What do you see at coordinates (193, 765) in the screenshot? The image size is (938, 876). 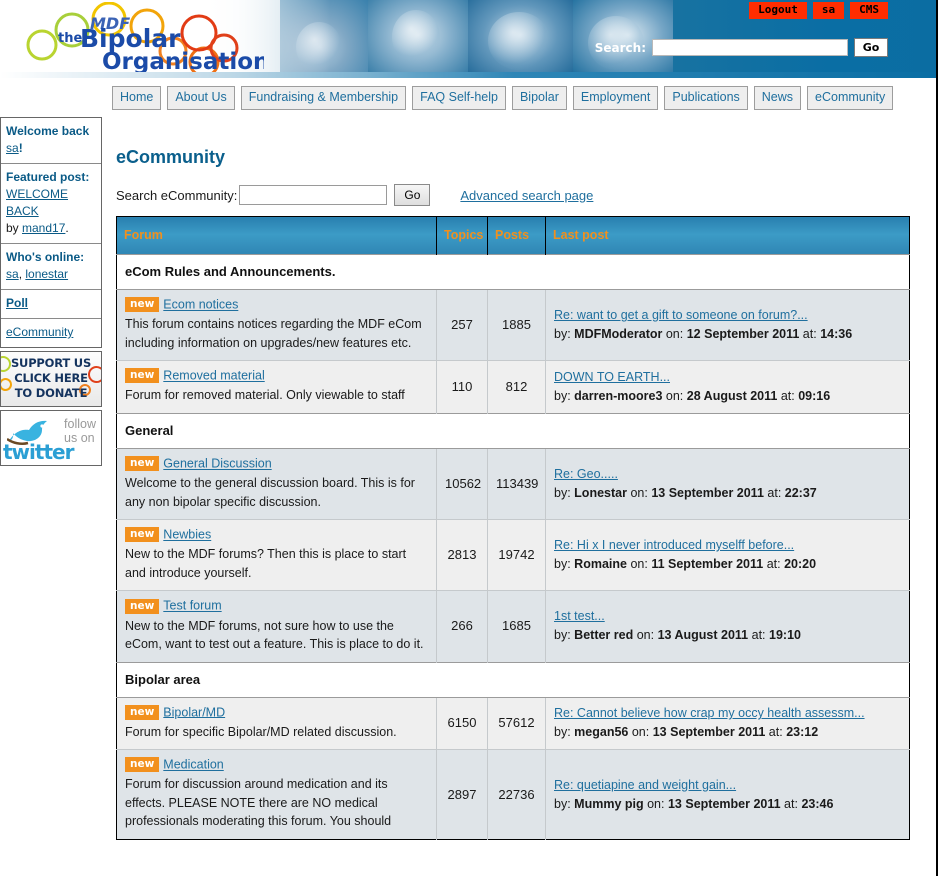 I see `forum-link: Medication` at bounding box center [193, 765].